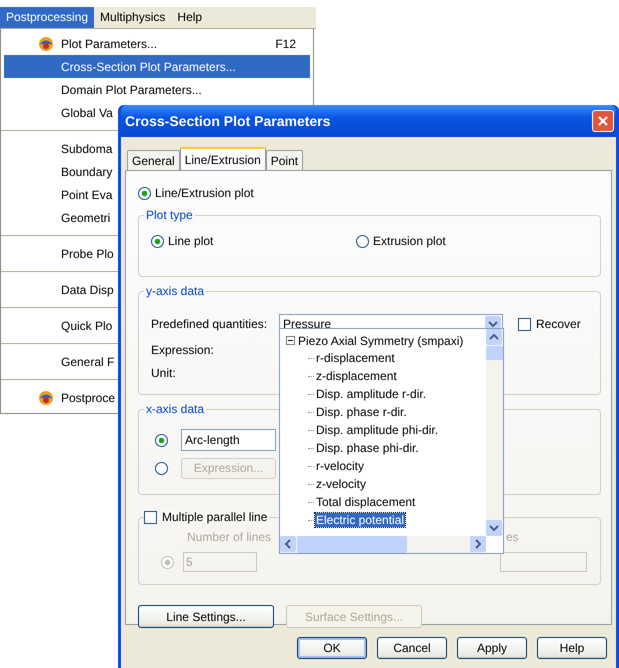  I want to click on checkbox-label: Multiple parallel line, so click(213, 517).